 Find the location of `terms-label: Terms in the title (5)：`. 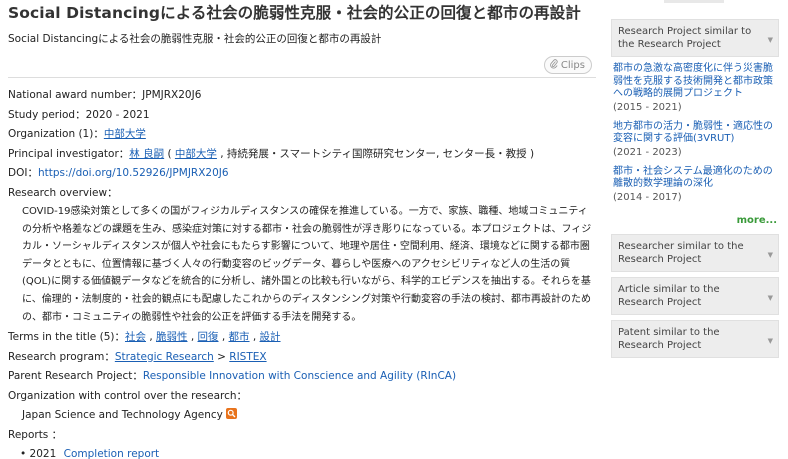

terms-label: Terms in the title (5)： is located at coordinates (66, 337).